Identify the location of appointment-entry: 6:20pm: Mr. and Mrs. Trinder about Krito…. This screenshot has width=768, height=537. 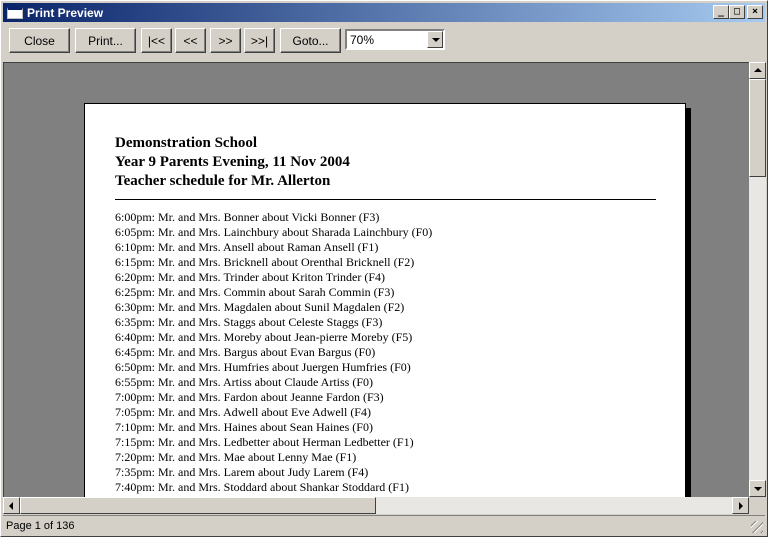
(250, 277).